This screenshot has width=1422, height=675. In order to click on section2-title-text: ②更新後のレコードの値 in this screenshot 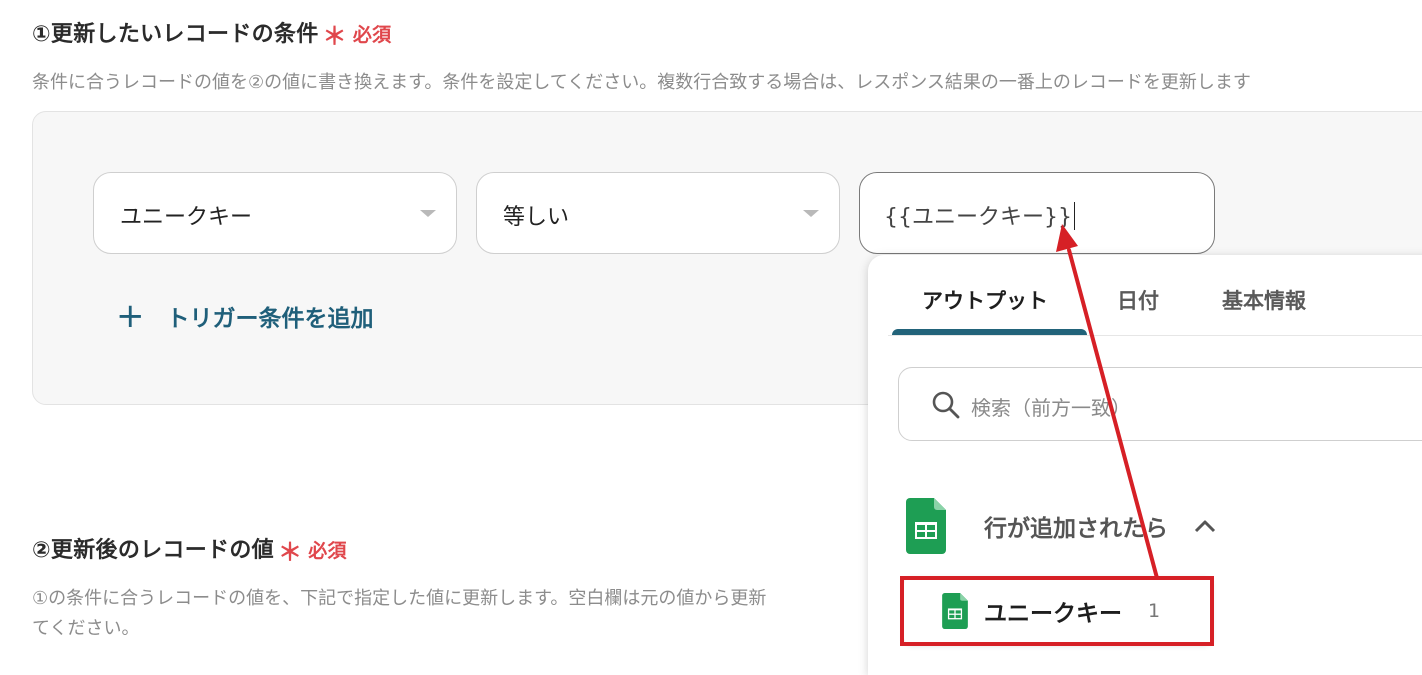, I will do `click(153, 550)`.